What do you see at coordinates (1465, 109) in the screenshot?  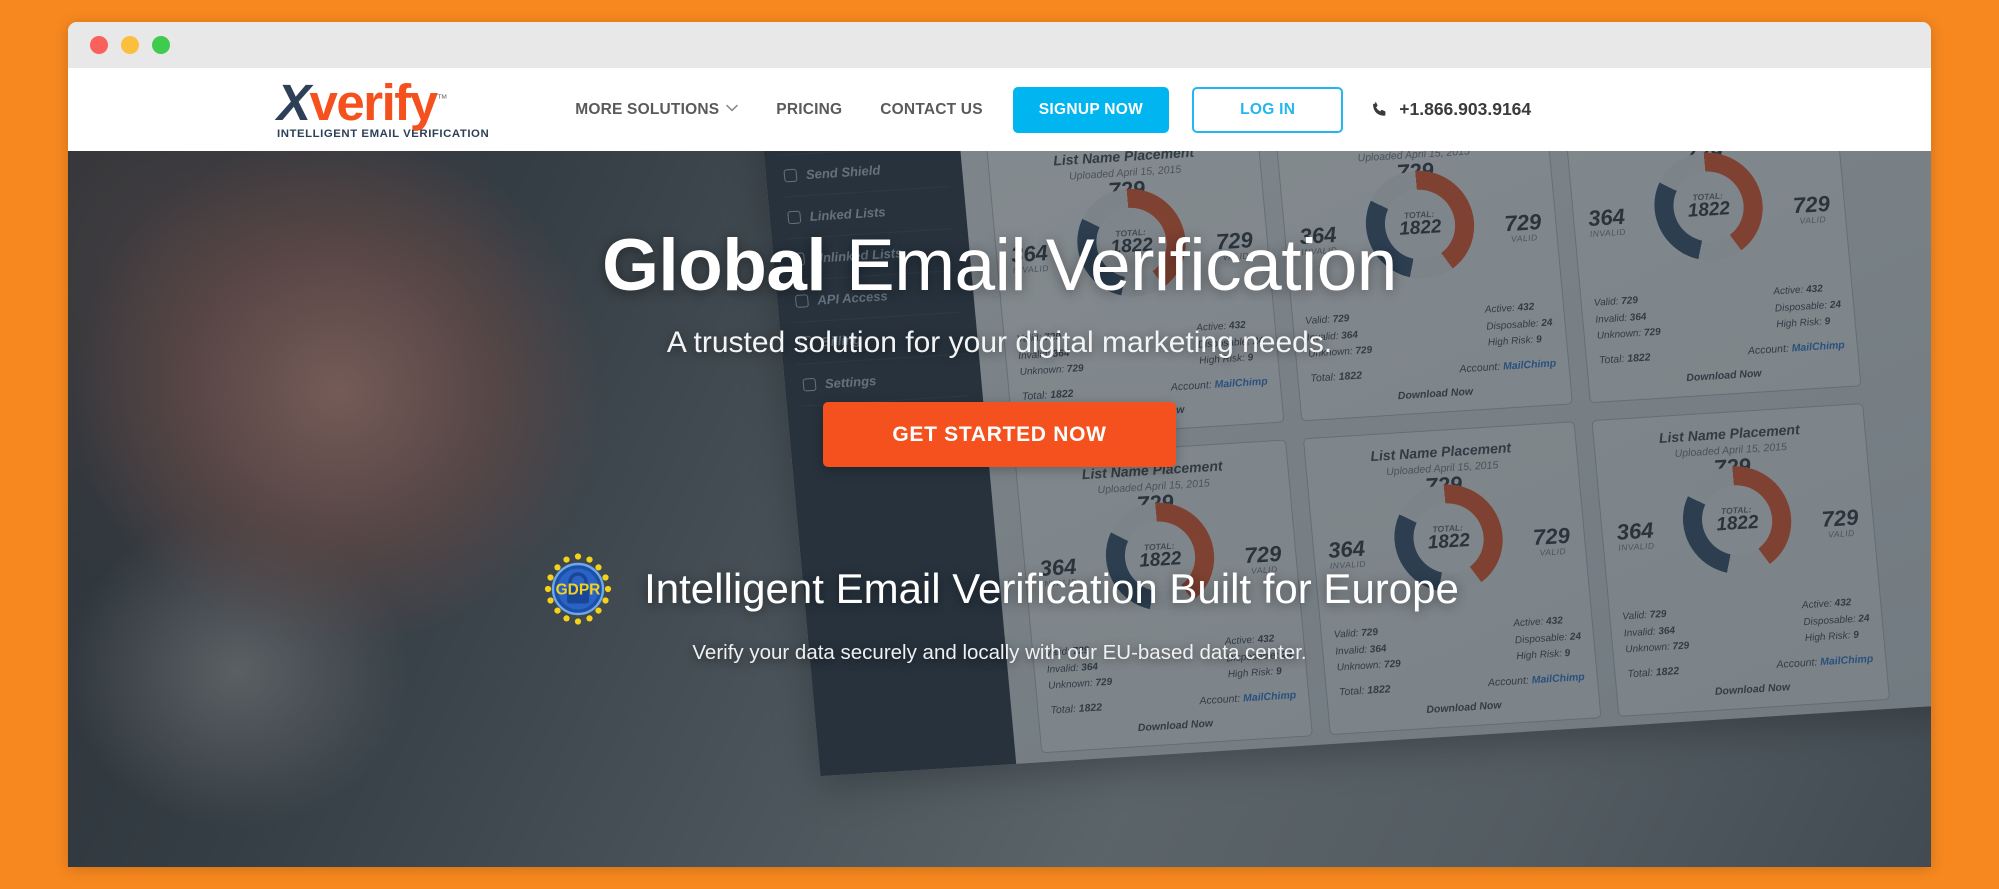 I see `phone-number-text: +1.866.903.9164` at bounding box center [1465, 109].